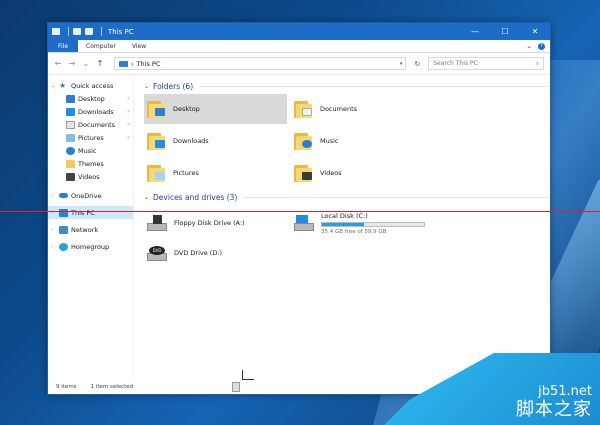 The width and height of the screenshot is (600, 425). Describe the element at coordinates (299, 46) in the screenshot. I see `ribbon-tabs: File Computer View ⌄ ?` at that location.